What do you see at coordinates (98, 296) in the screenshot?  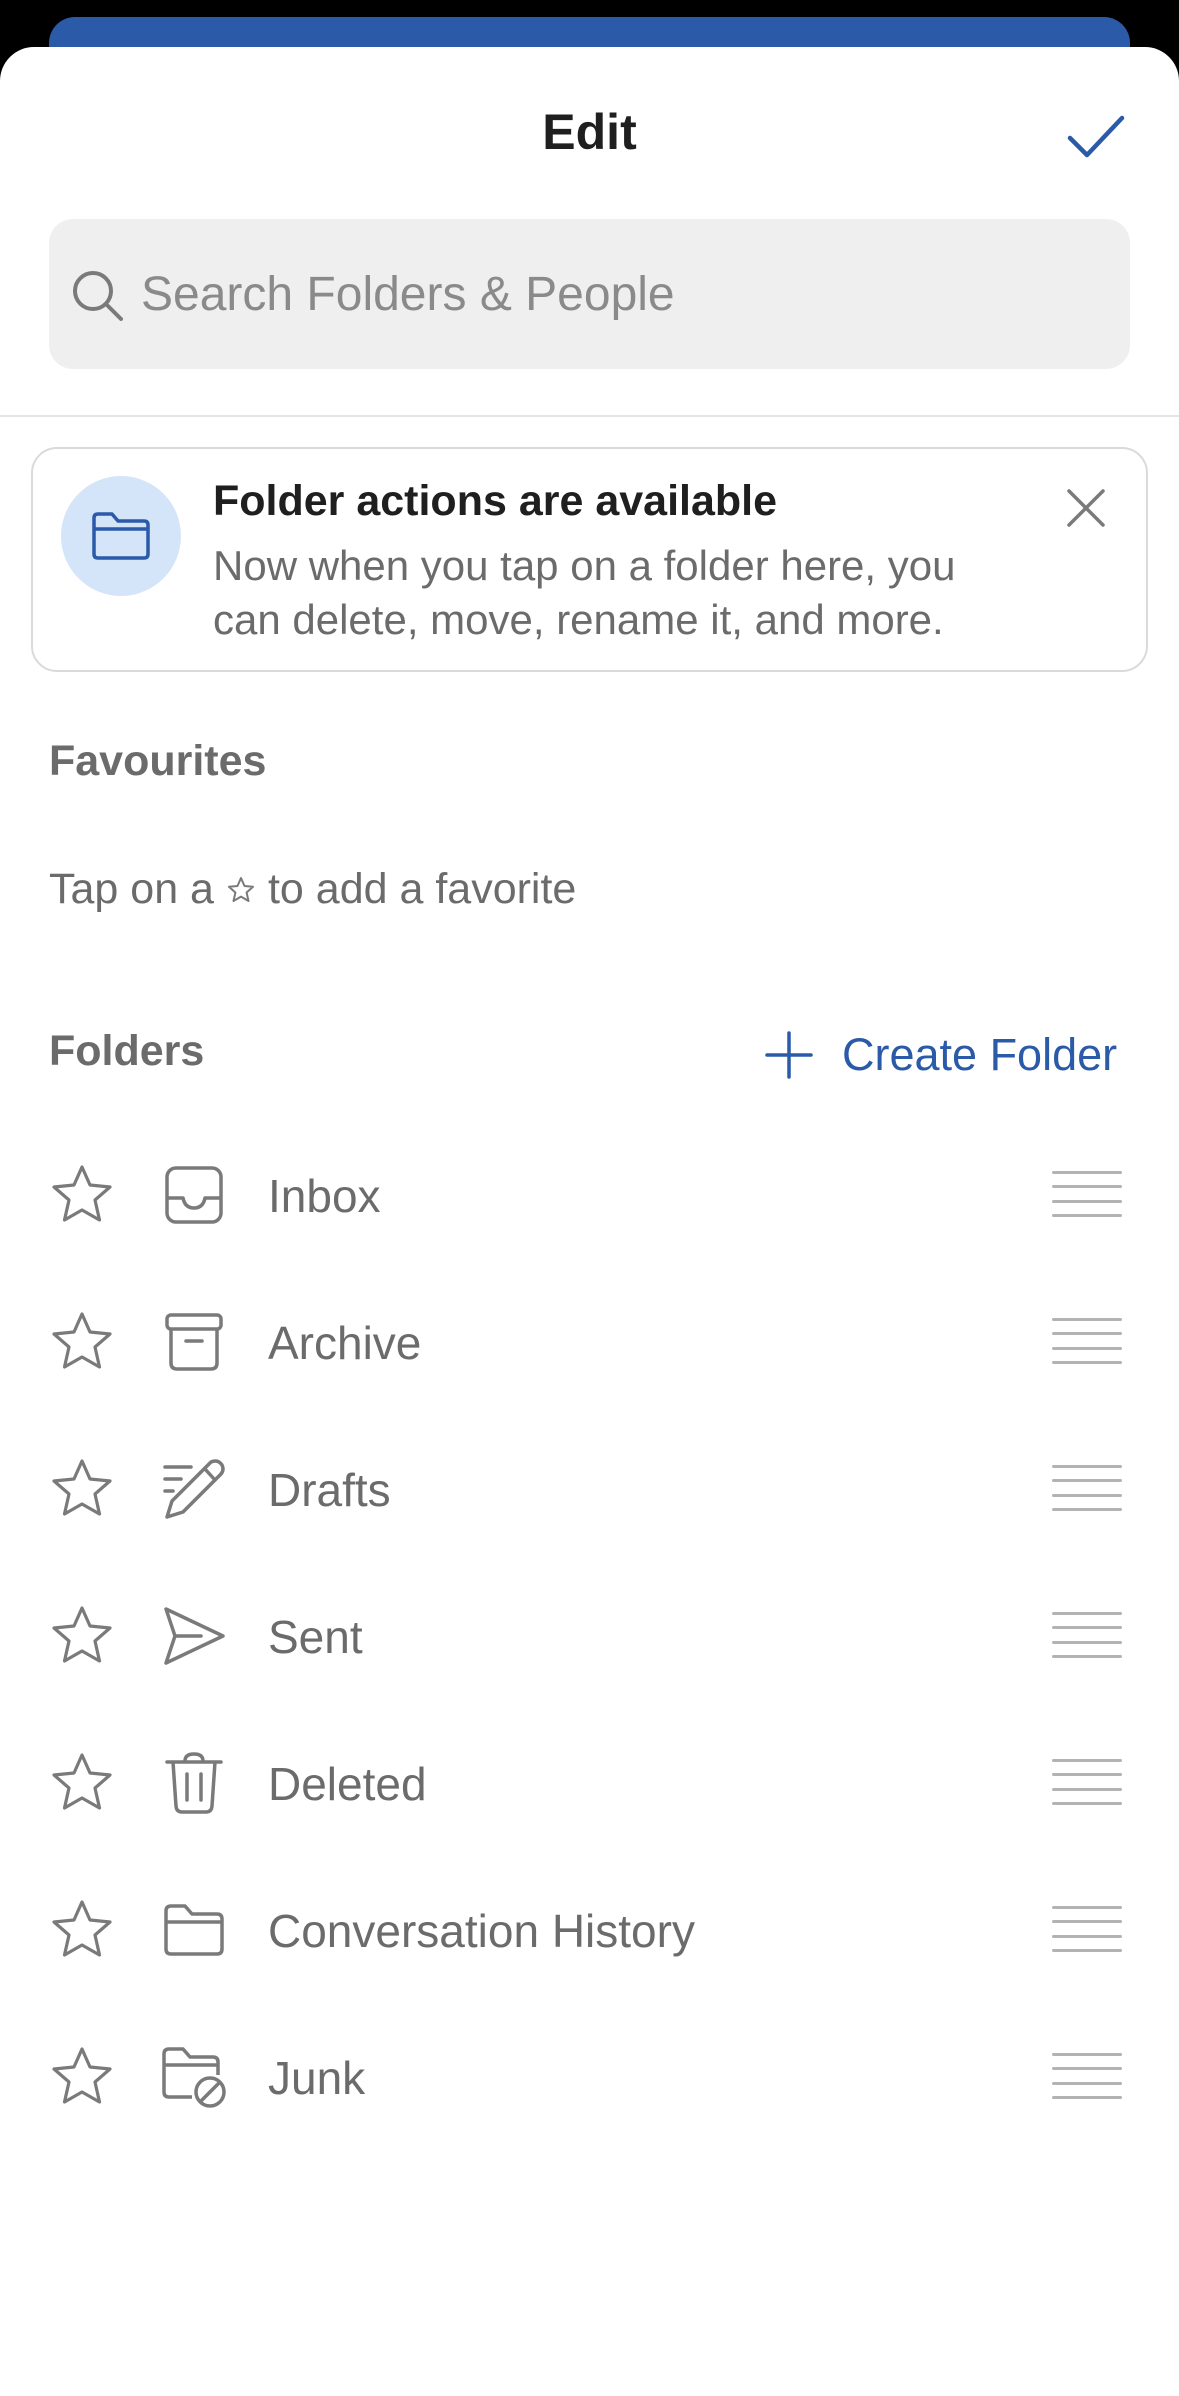 I see `search-icon` at bounding box center [98, 296].